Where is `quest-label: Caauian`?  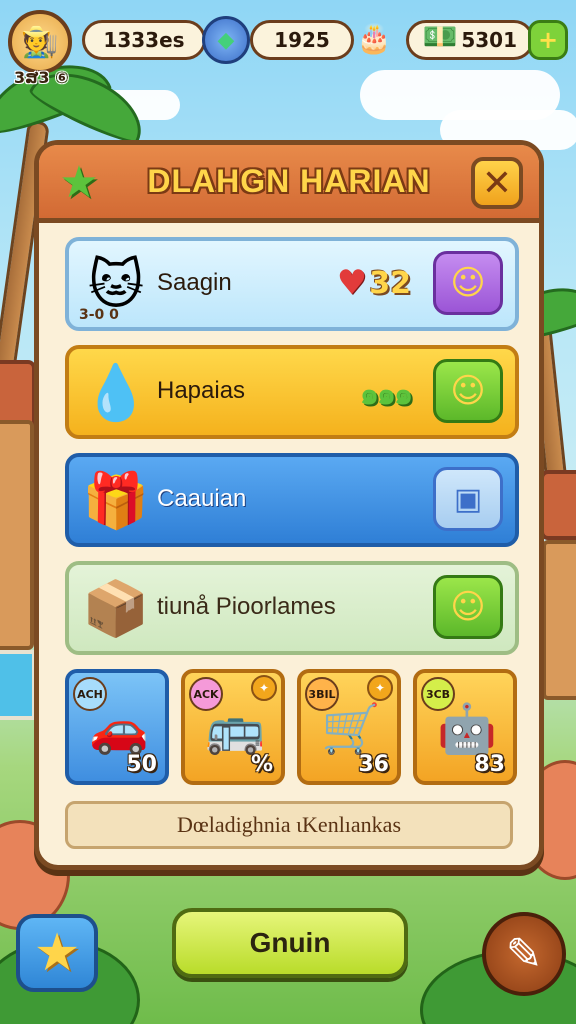 quest-label: Caauian is located at coordinates (202, 498).